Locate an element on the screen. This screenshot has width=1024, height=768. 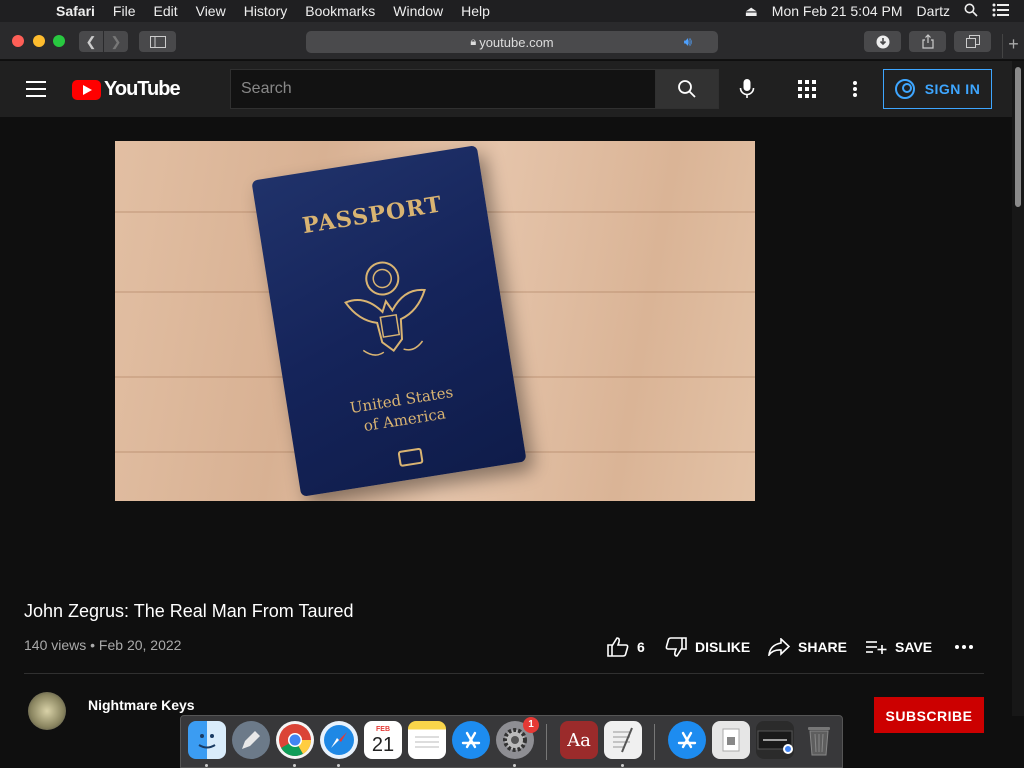
playlist-add-icon is located at coordinates (876, 647).